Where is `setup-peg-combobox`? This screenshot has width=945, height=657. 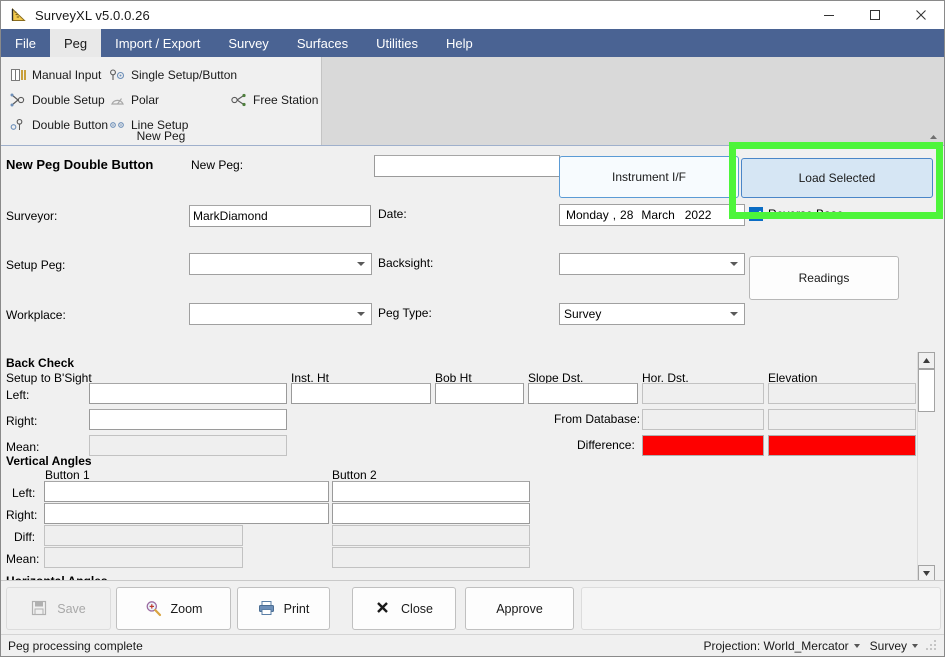 setup-peg-combobox is located at coordinates (280, 264).